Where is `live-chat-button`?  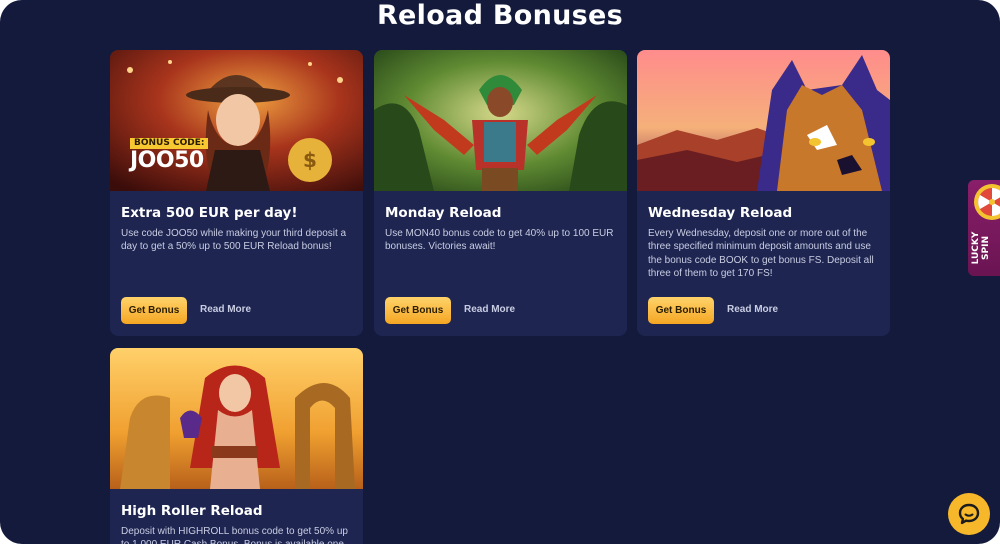
live-chat-button is located at coordinates (969, 514).